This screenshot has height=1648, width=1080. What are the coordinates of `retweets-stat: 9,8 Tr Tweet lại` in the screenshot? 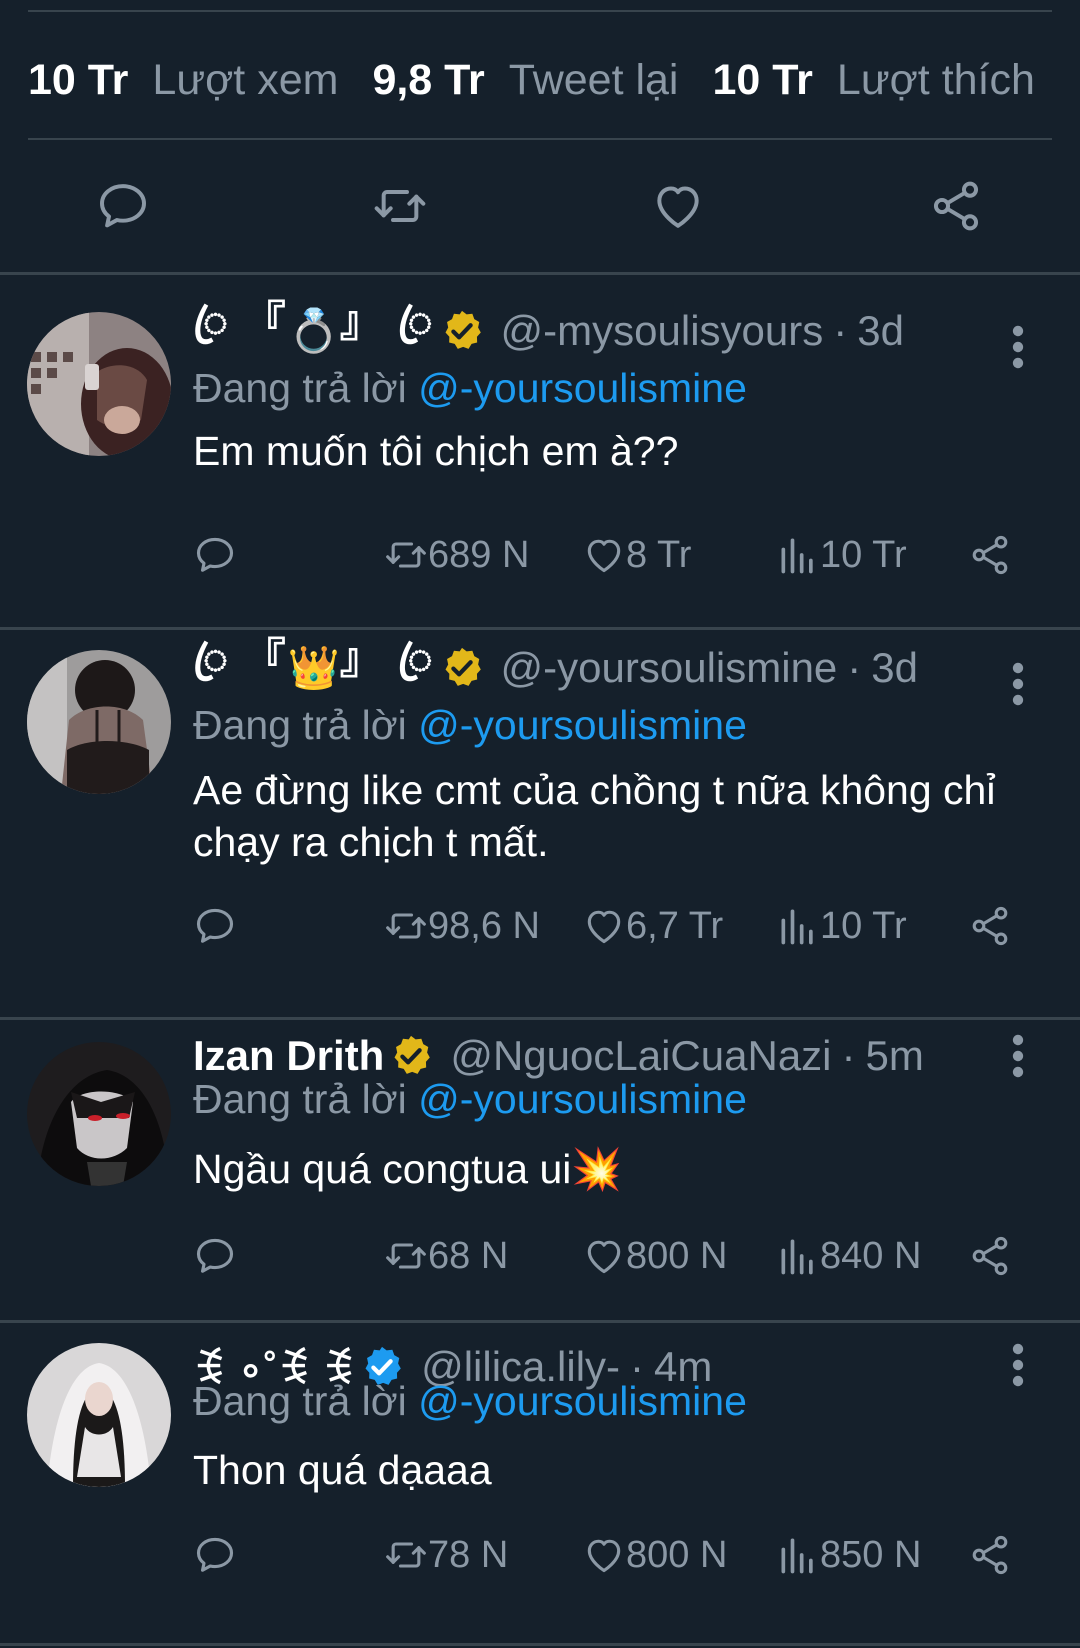 It's located at (525, 80).